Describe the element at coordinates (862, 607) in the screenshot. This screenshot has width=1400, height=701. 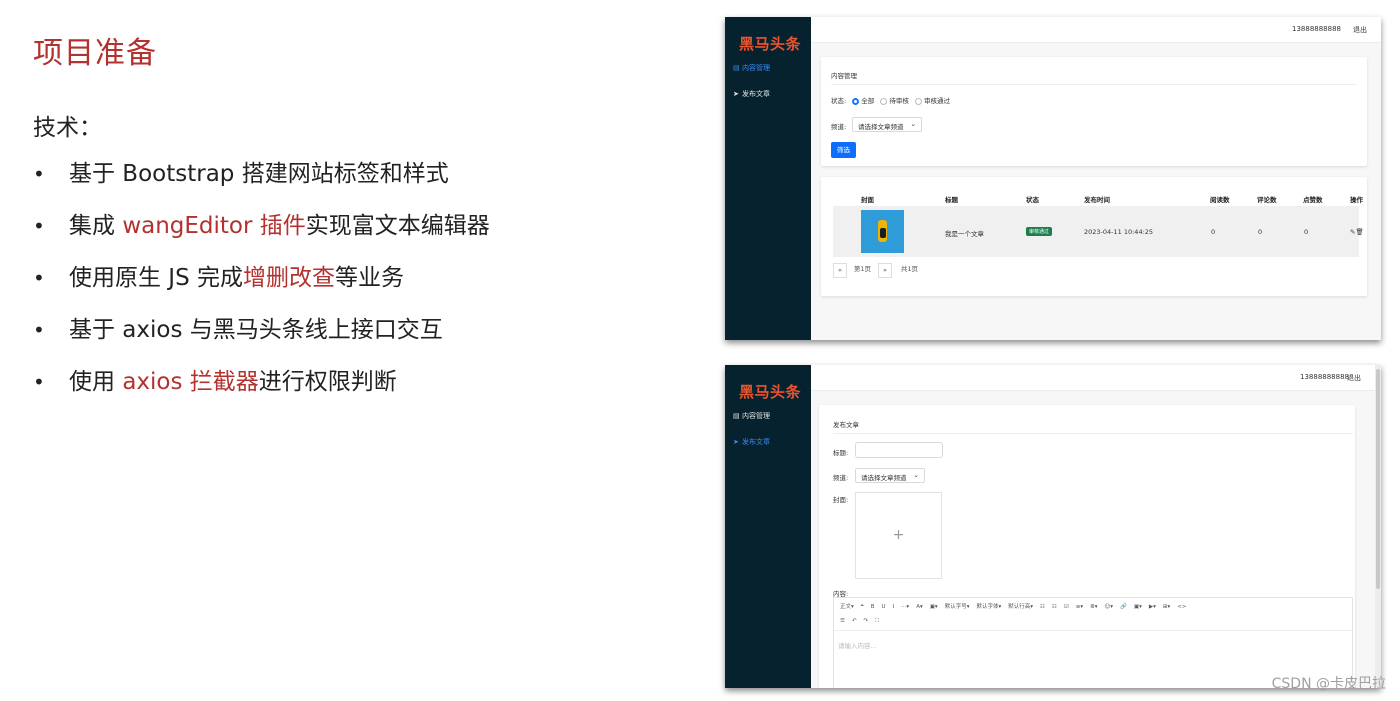
I see `quote-icon: ❝` at that location.